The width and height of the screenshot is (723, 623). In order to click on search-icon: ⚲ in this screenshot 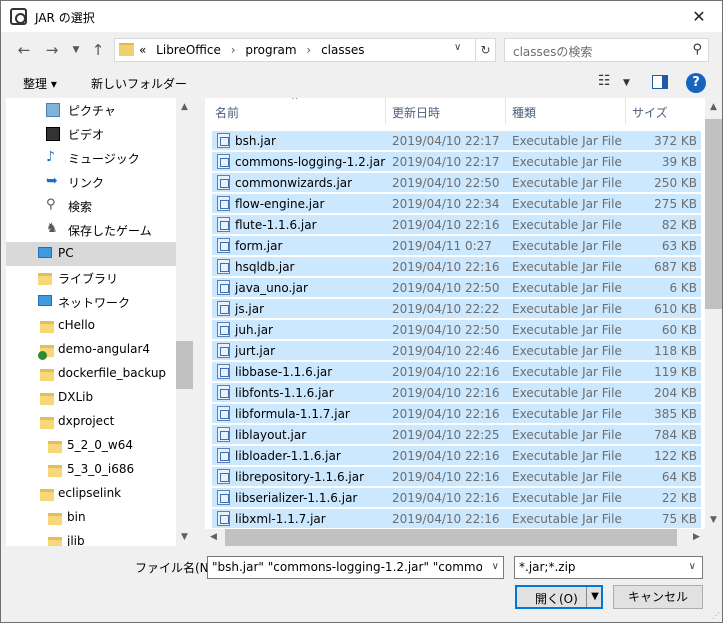, I will do `click(697, 49)`.